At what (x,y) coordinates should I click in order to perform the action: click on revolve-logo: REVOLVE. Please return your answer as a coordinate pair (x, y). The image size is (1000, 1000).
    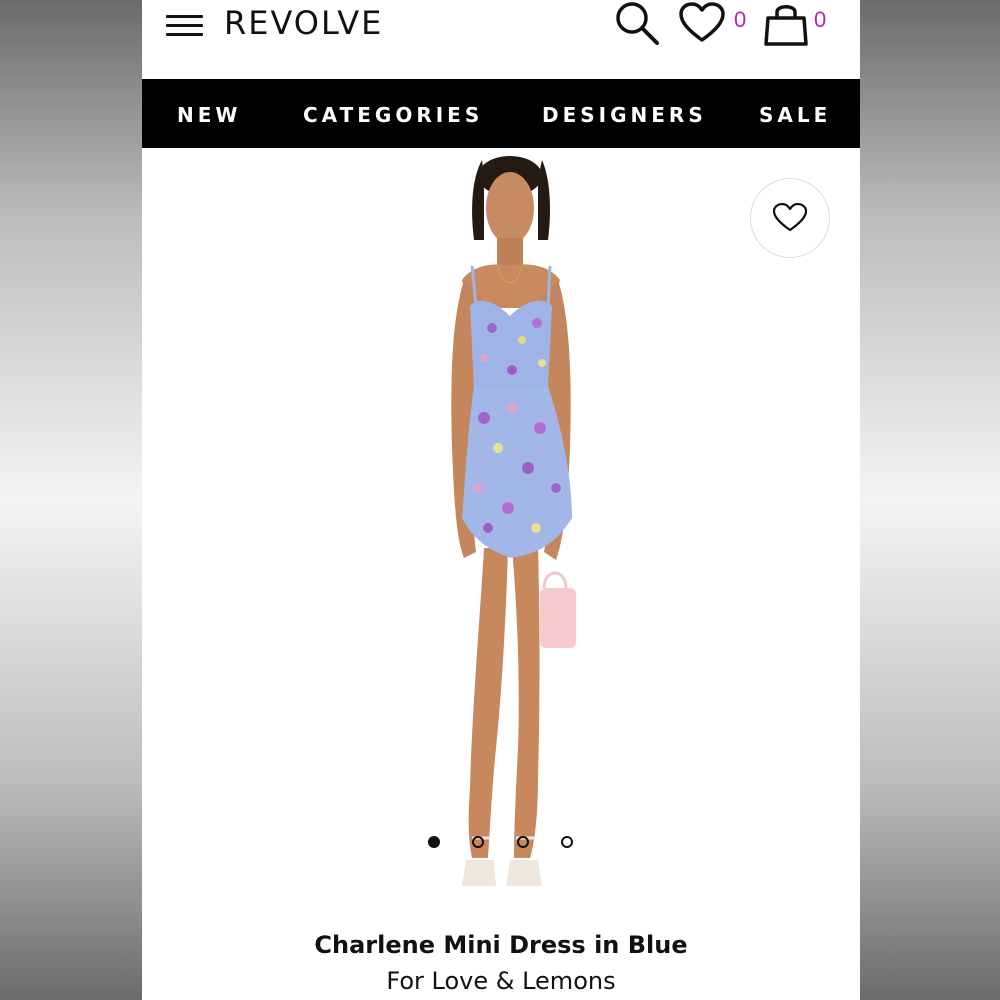
    Looking at the image, I should click on (303, 23).